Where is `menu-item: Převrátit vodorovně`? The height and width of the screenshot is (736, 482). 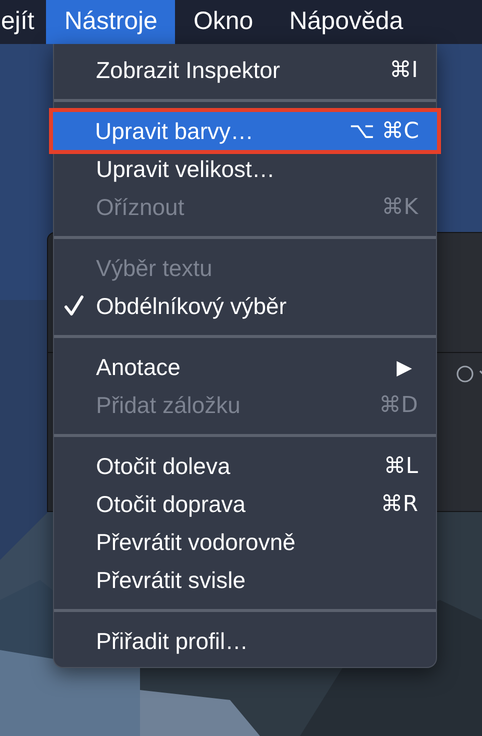
menu-item: Převrátit vodorovně is located at coordinates (245, 542).